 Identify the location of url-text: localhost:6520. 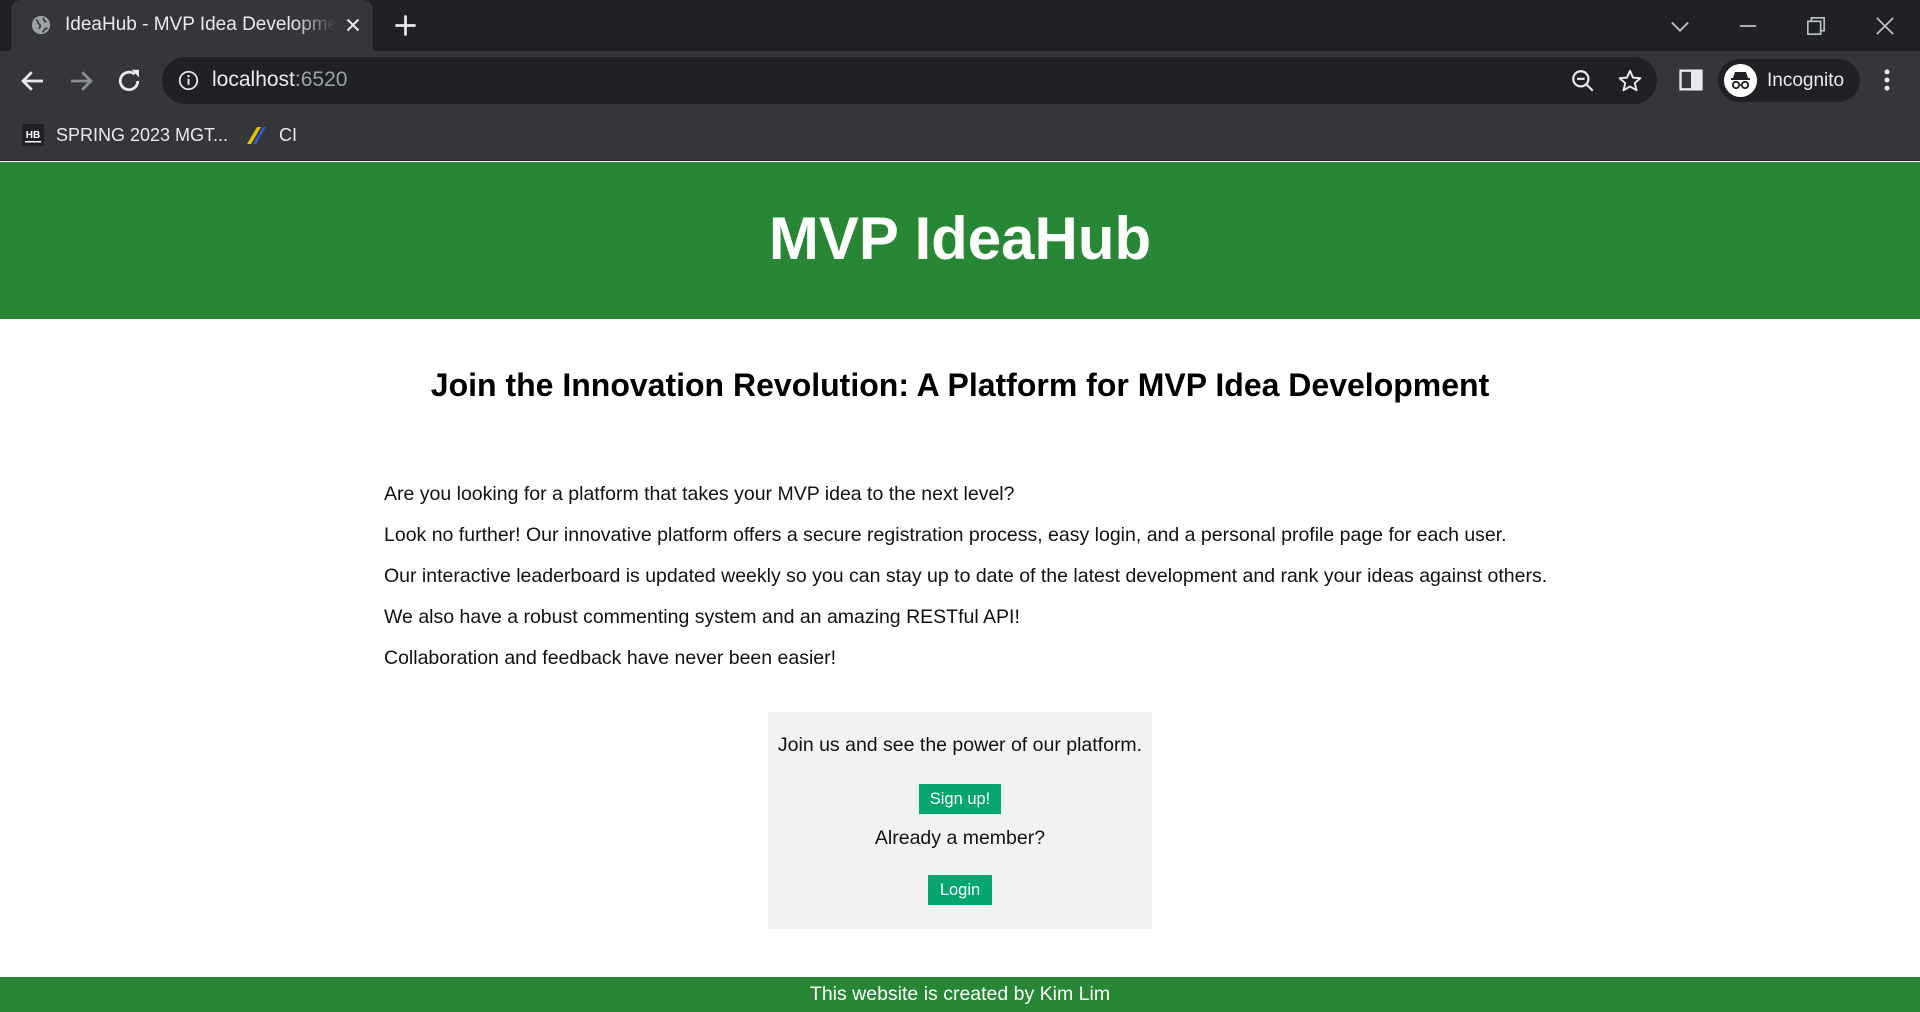
(279, 80).